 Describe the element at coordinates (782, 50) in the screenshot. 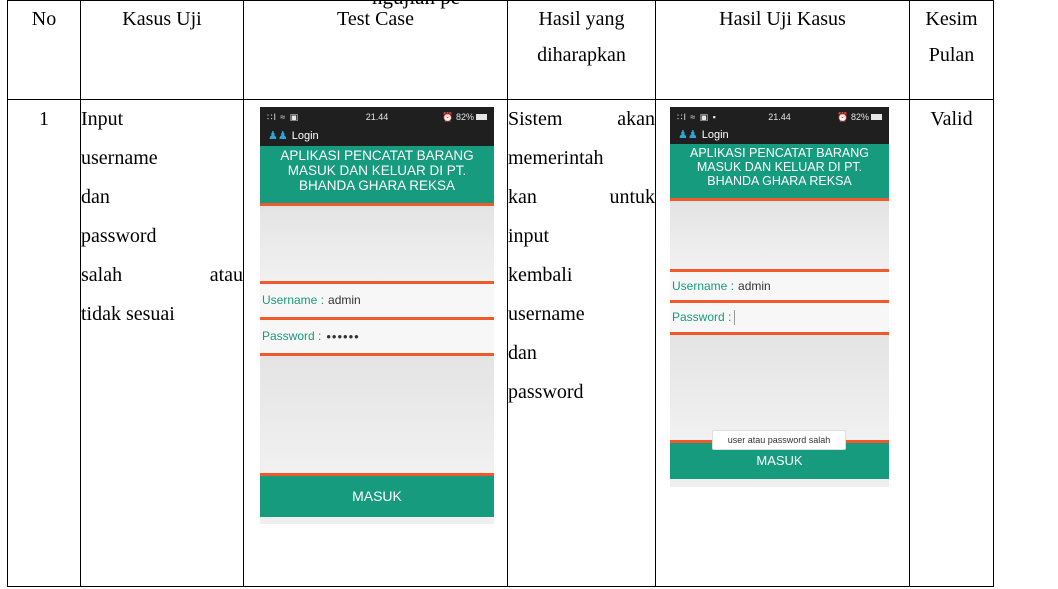

I see `header-hasil-uji: Hasil Uji Kasus` at that location.